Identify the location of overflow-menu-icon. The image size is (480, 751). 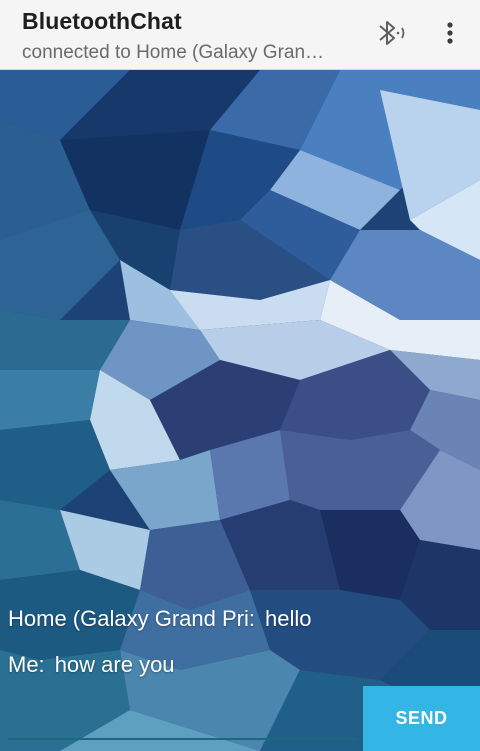
(450, 33).